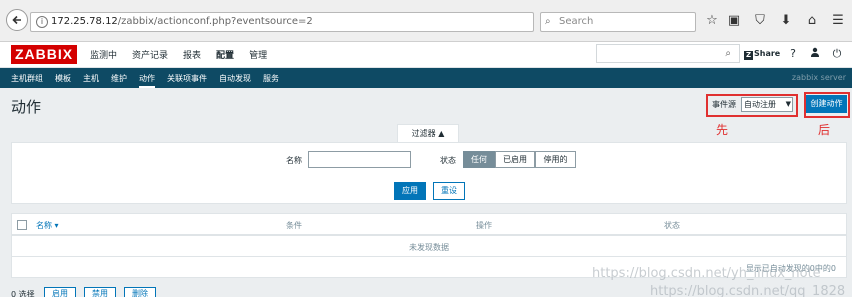 The image size is (852, 297). I want to click on subnav-hosts: 主机, so click(91, 80).